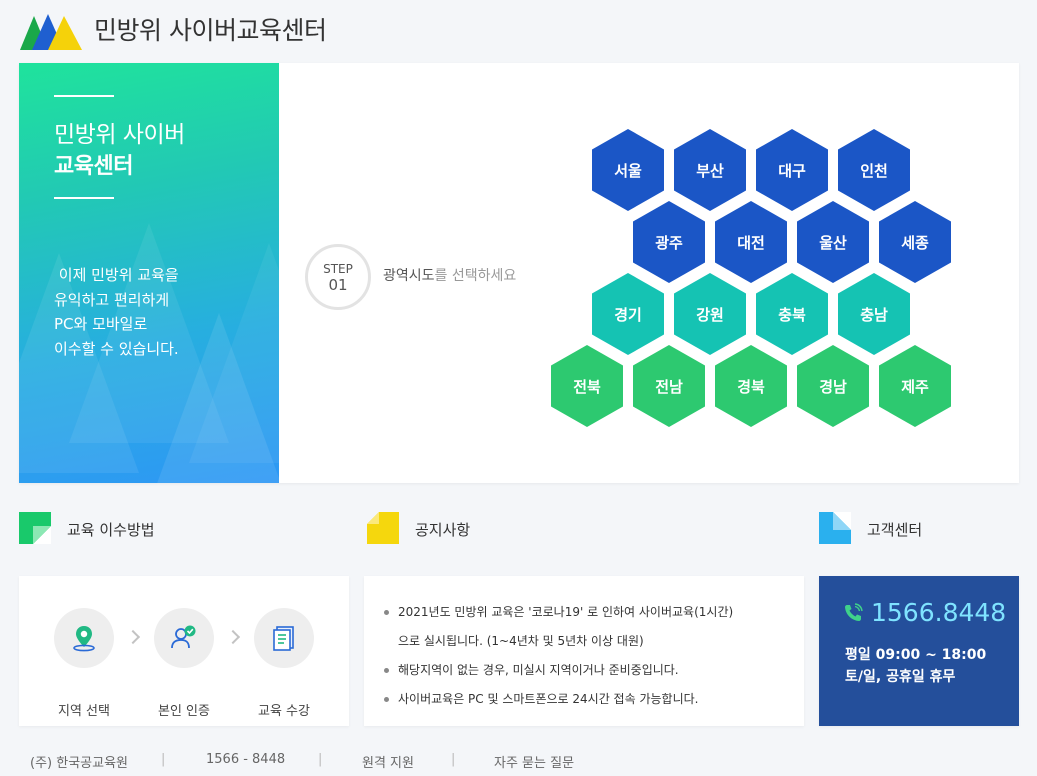 This screenshot has width=1037, height=776. I want to click on region-button: 서울, so click(628, 170).